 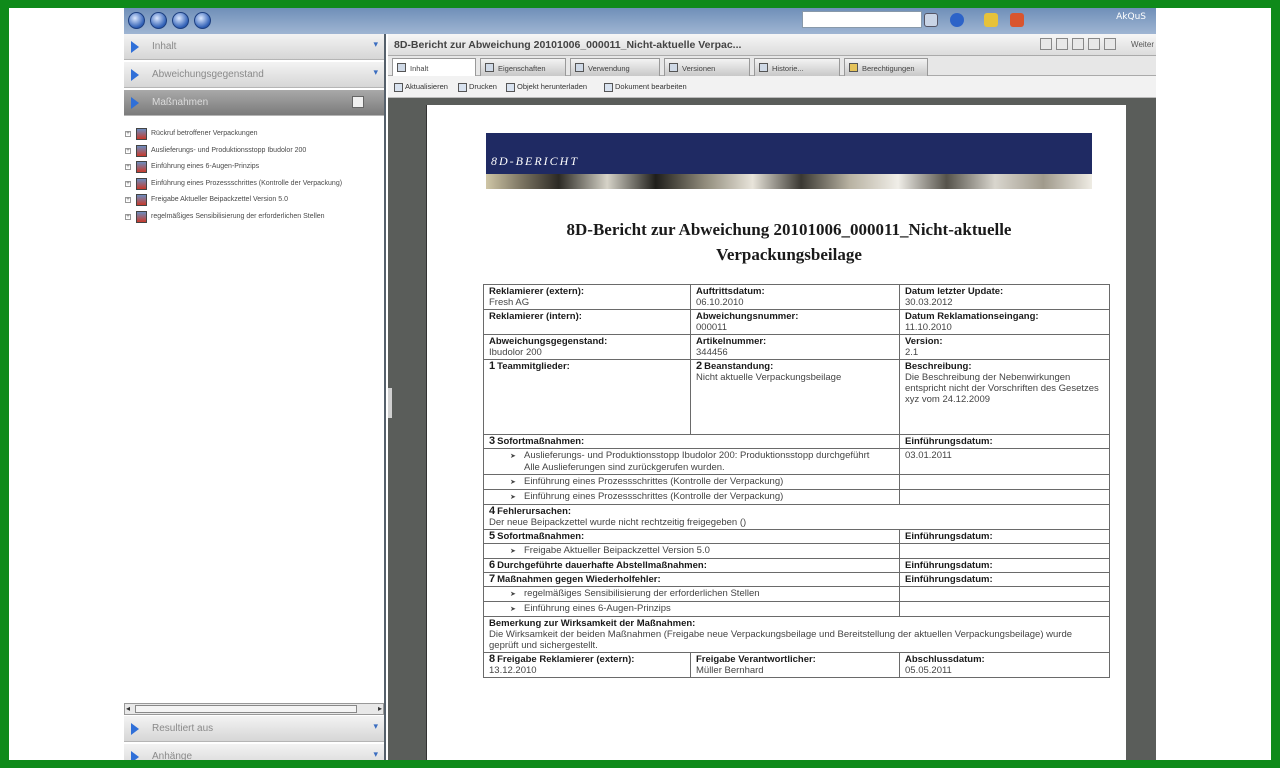 I want to click on tab-versionen: Versionen, so click(x=707, y=67).